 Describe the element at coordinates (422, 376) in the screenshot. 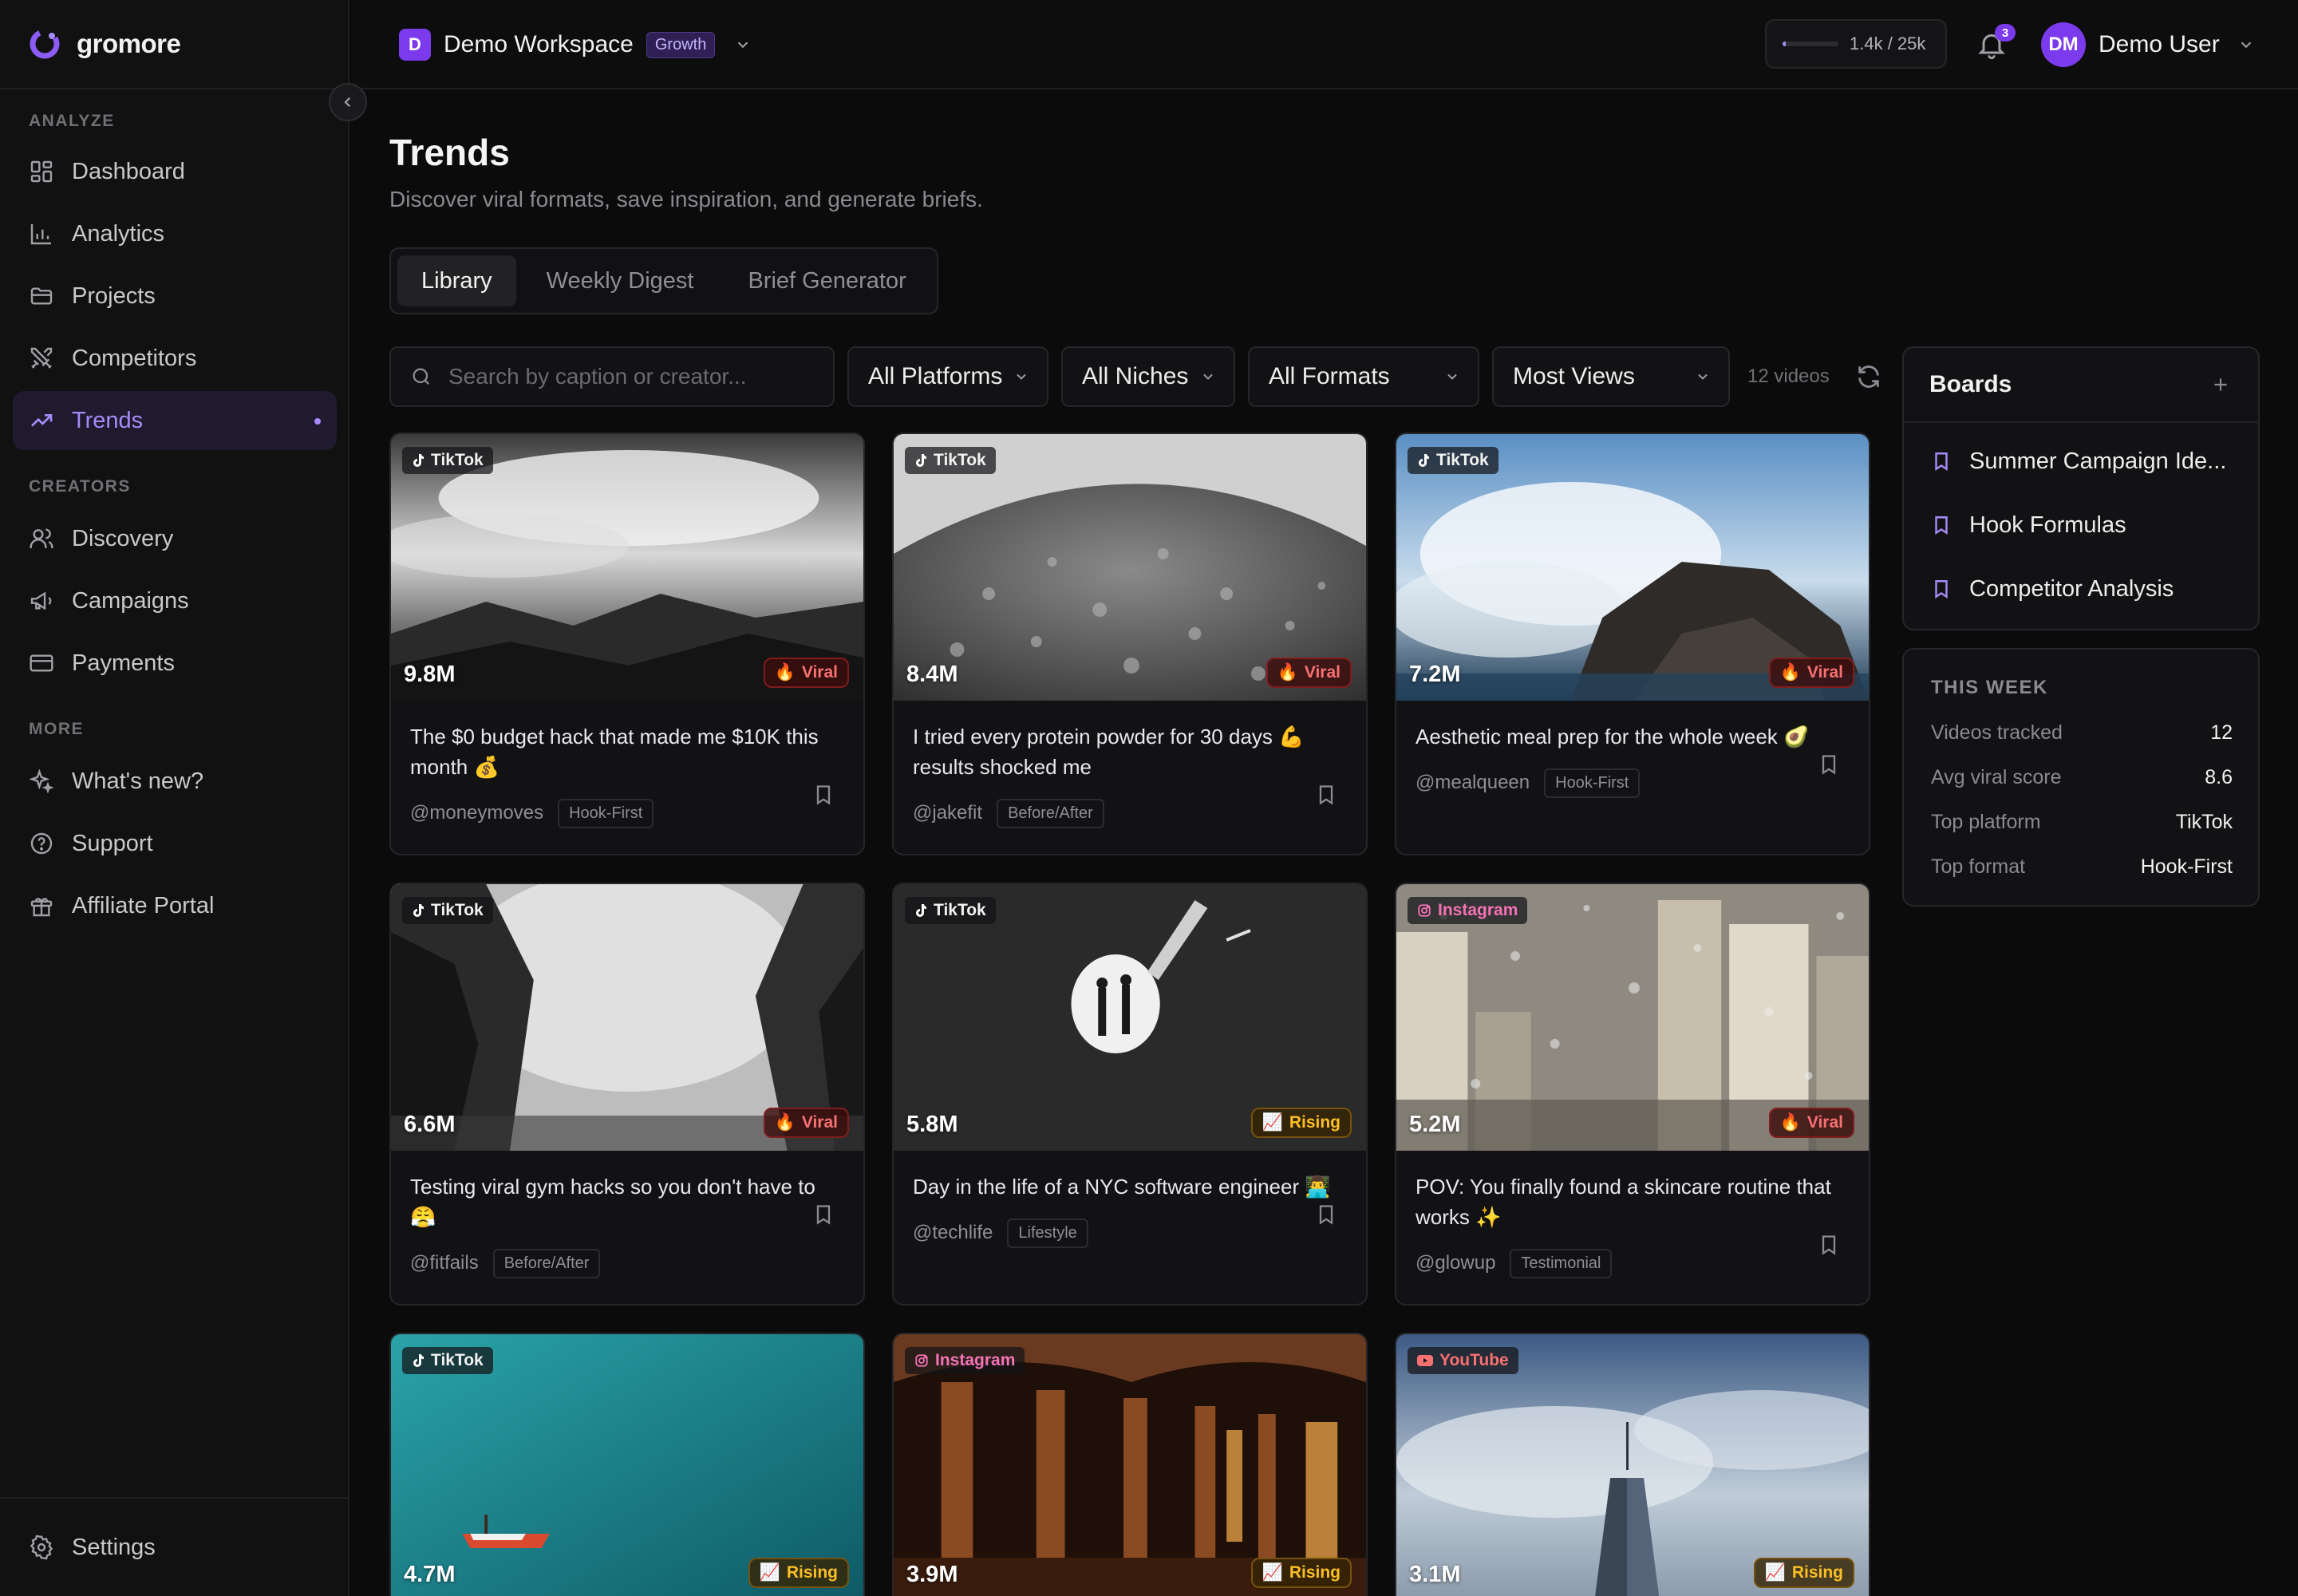

I see `search-icon` at that location.